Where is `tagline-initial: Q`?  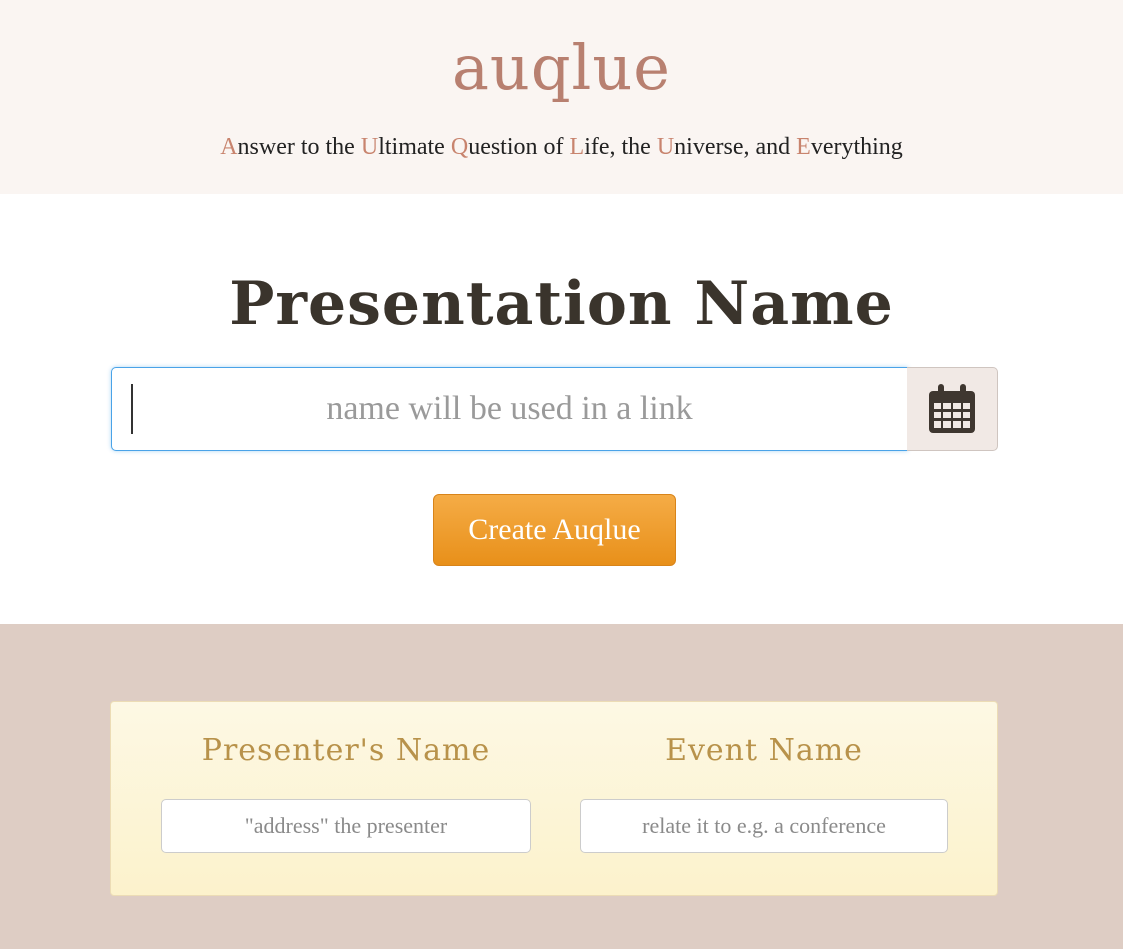 tagline-initial: Q is located at coordinates (459, 147).